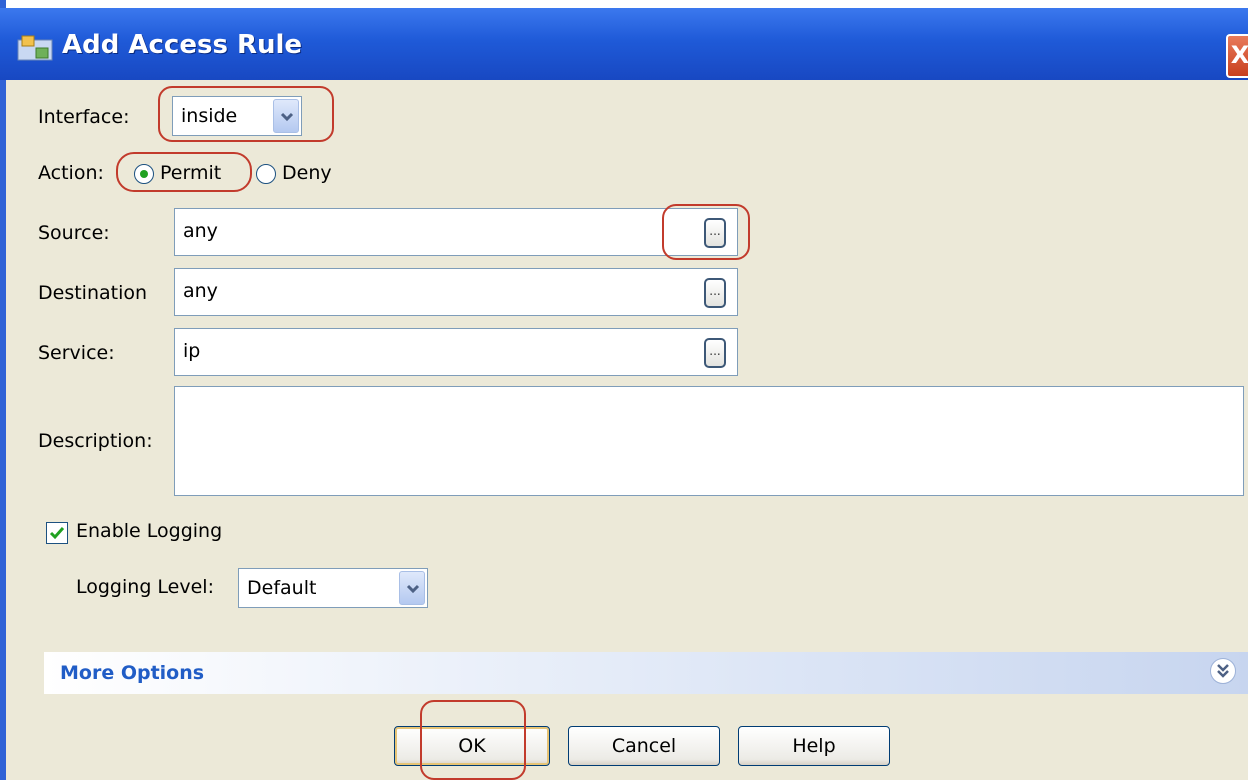 The width and height of the screenshot is (1248, 780). Describe the element at coordinates (184, 172) in the screenshot. I see `action-highlight` at that location.